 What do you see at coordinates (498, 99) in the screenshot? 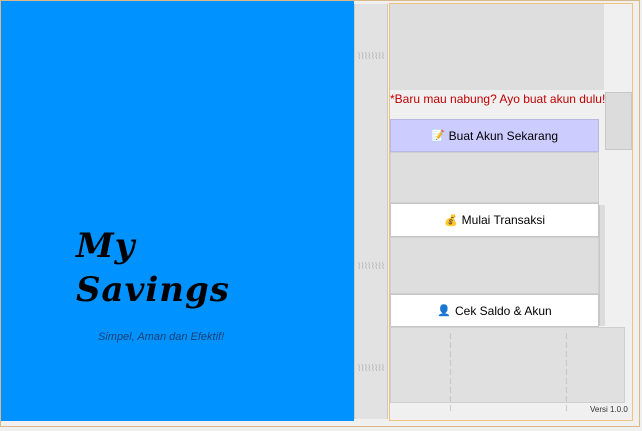
I see `signup-notice: *Baru mau nabung? Ayo buat akun dulu!` at bounding box center [498, 99].